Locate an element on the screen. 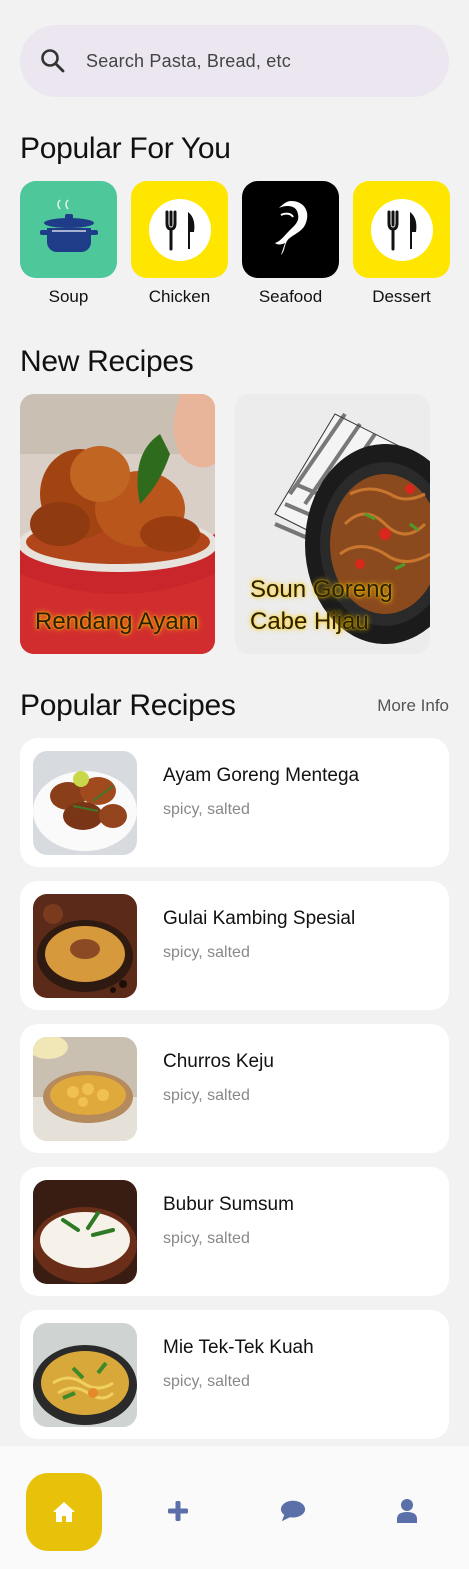 This screenshot has width=469, height=1569. list-item: Ayam Goreng Mentega spicy, salted is located at coordinates (234, 802).